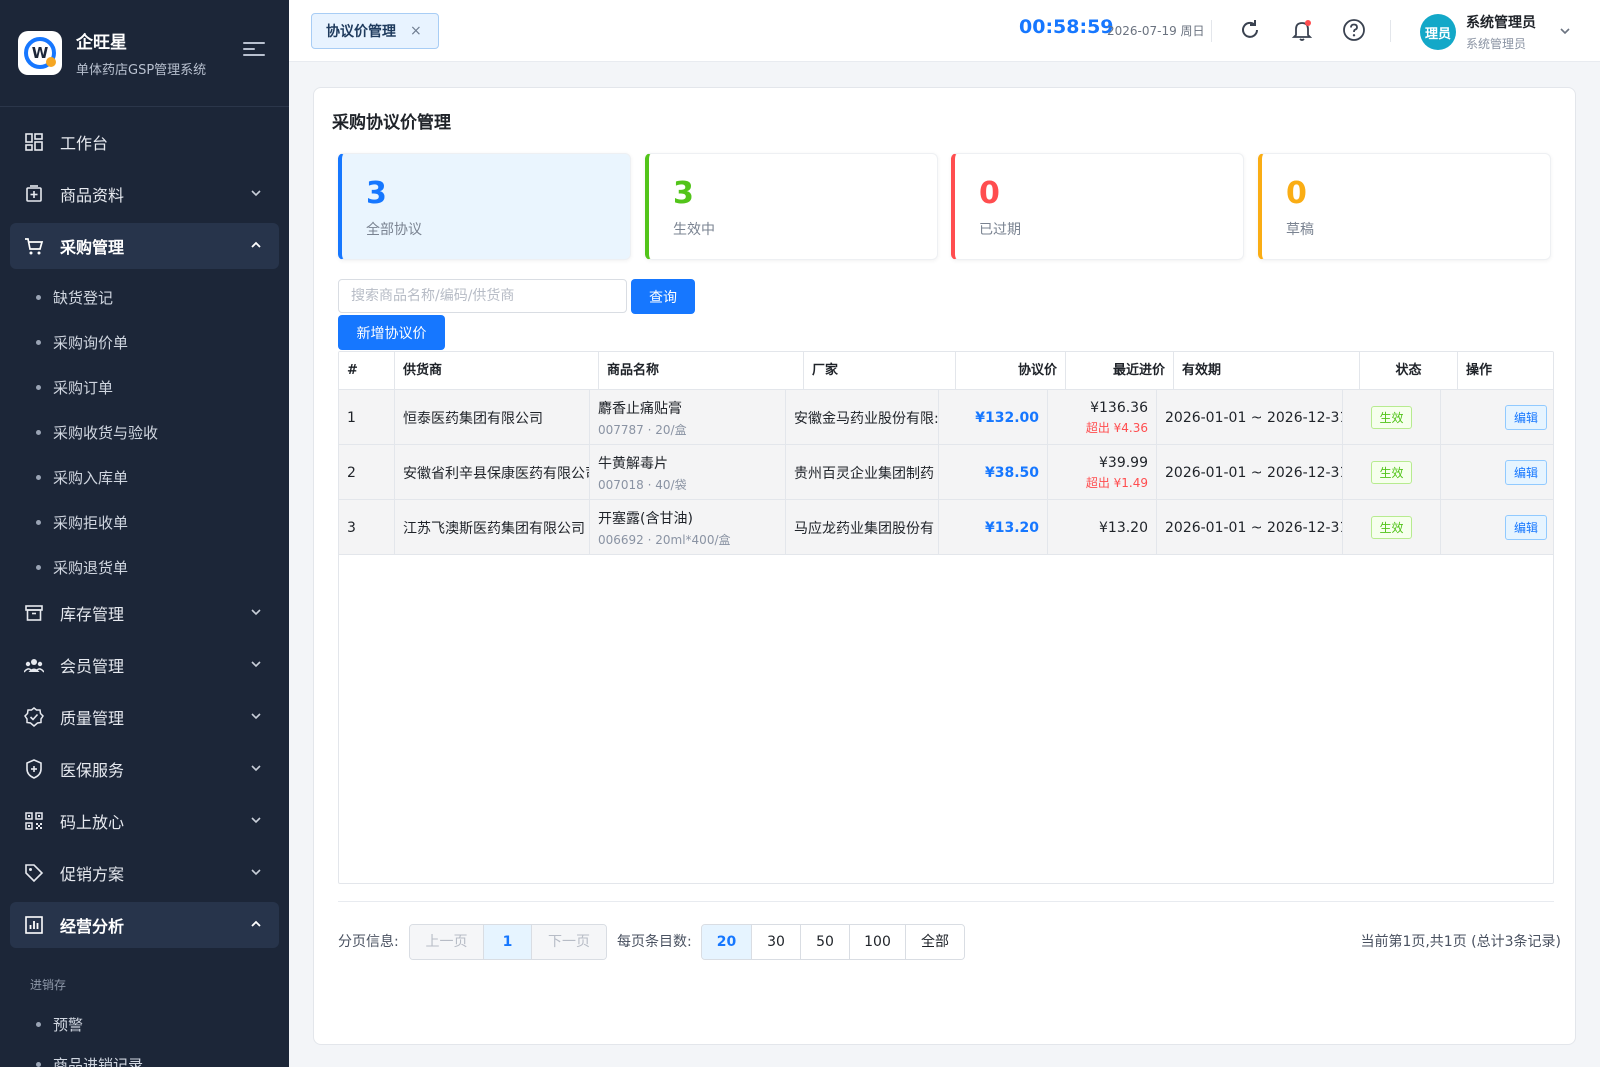 The height and width of the screenshot is (1067, 1600). Describe the element at coordinates (1097, 206) in the screenshot. I see `stat-card-expired: 0 已过期` at that location.